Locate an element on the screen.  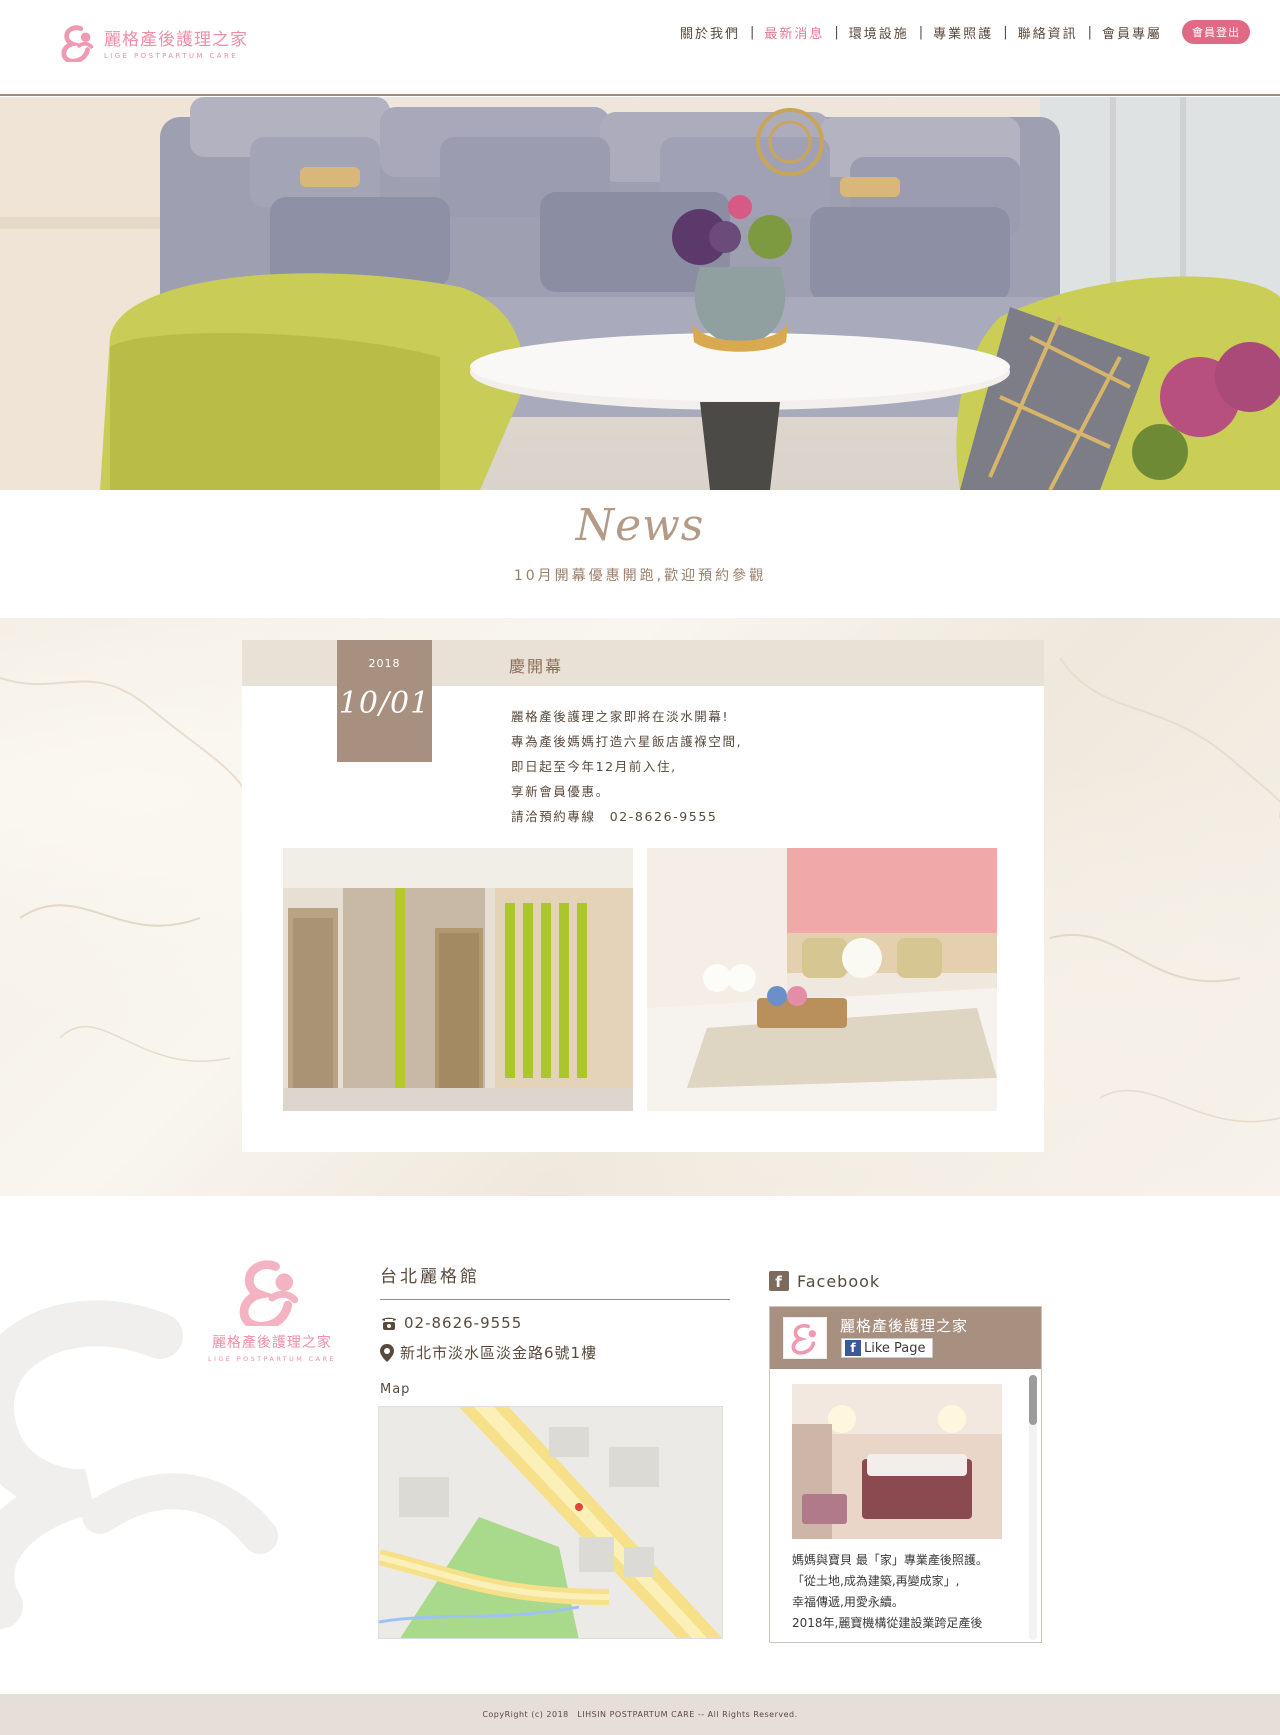
branch-contact: 台北麗格館 02-8626-9555 新北市淡水區淡金路6號1樓 is located at coordinates (555, 1312).